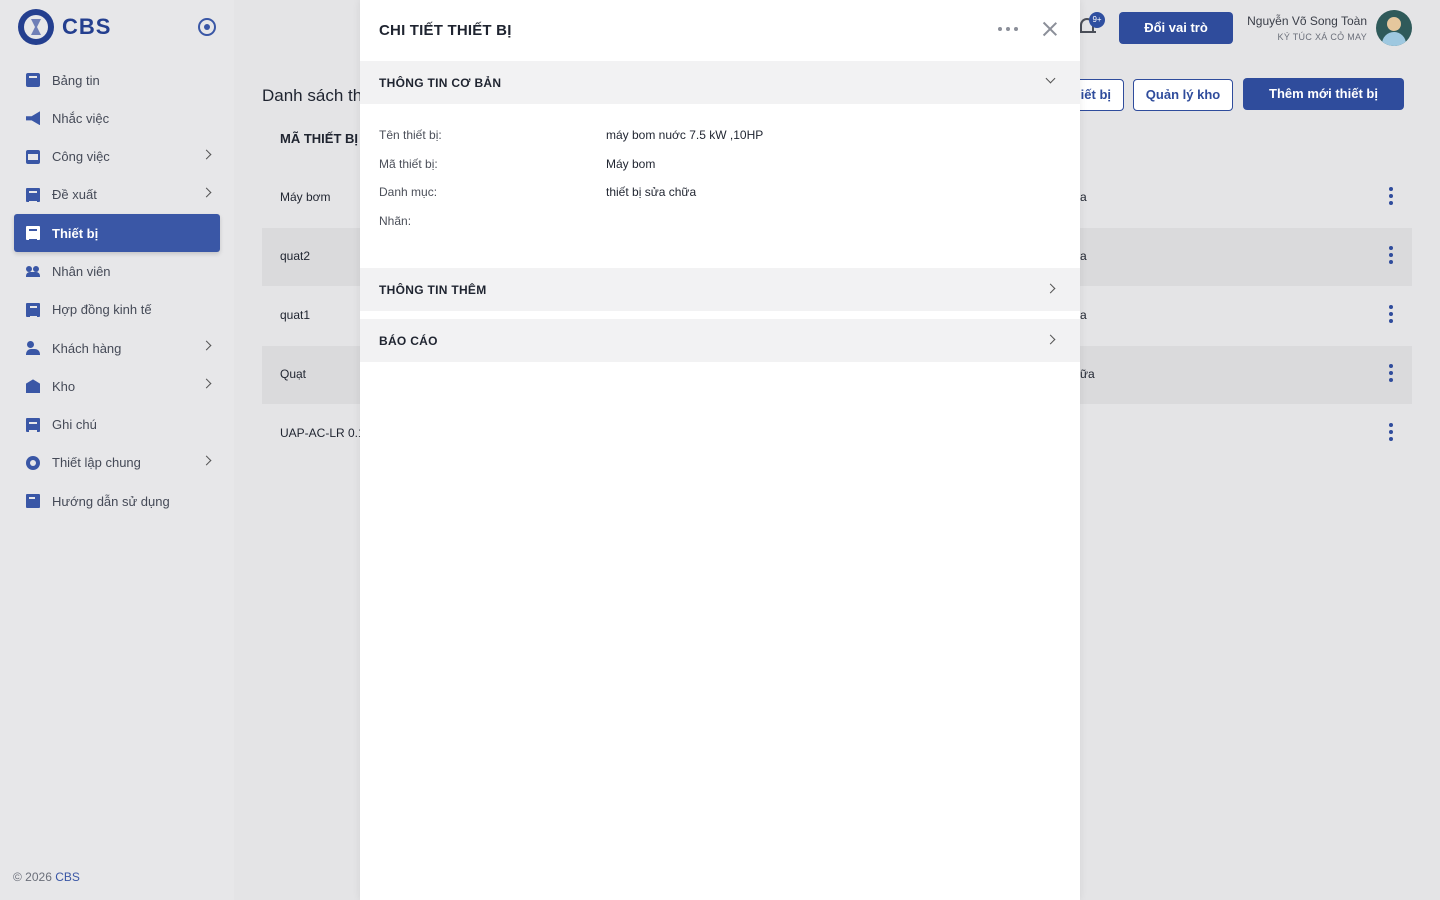 This screenshot has height=900, width=1440. Describe the element at coordinates (33, 271) in the screenshot. I see `users-icon` at that location.